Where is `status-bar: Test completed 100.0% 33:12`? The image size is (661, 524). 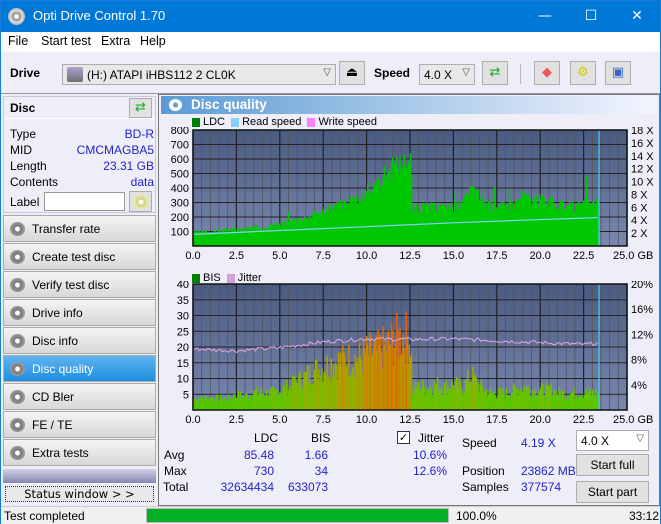 status-bar: Test completed 100.0% 33:12 is located at coordinates (330, 515).